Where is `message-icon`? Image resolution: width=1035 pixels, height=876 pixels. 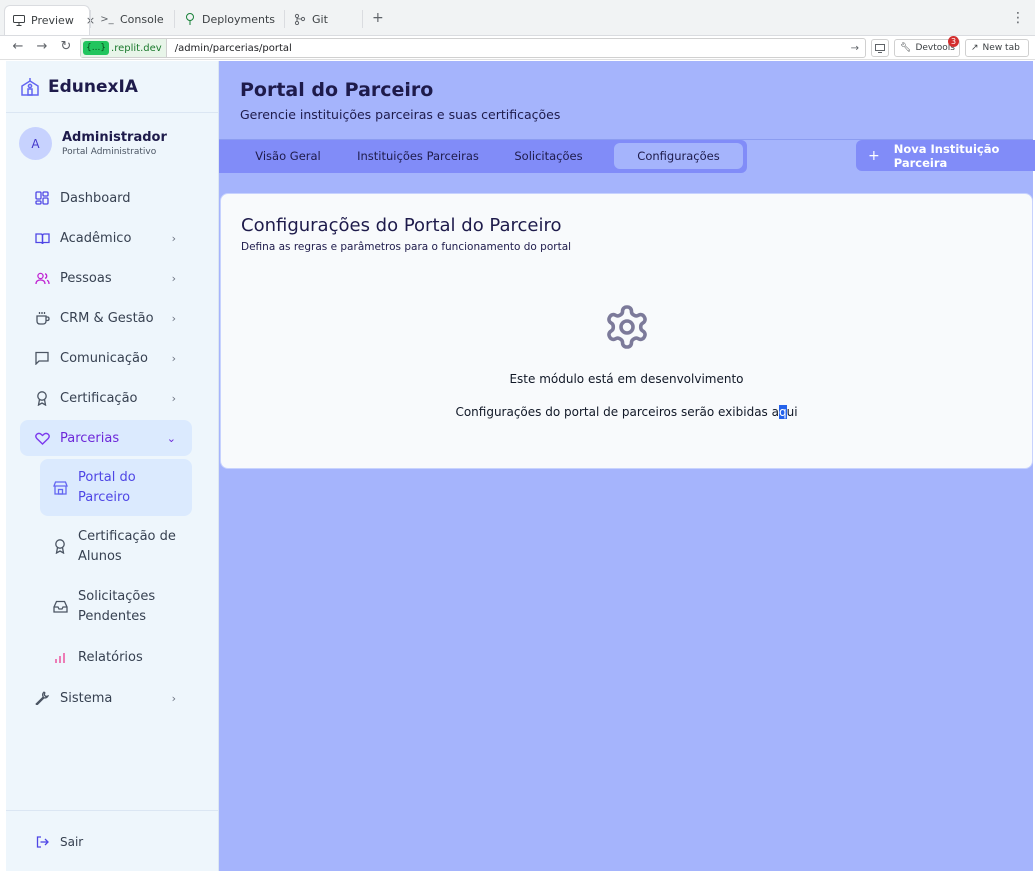 message-icon is located at coordinates (42, 358).